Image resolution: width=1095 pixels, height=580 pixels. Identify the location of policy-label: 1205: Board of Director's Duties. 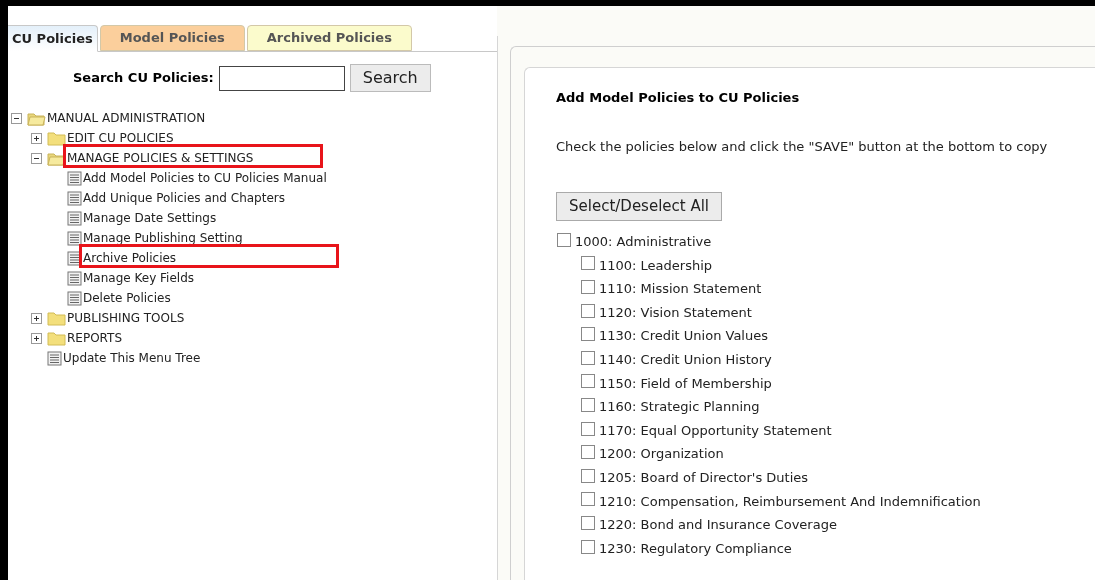
(704, 478).